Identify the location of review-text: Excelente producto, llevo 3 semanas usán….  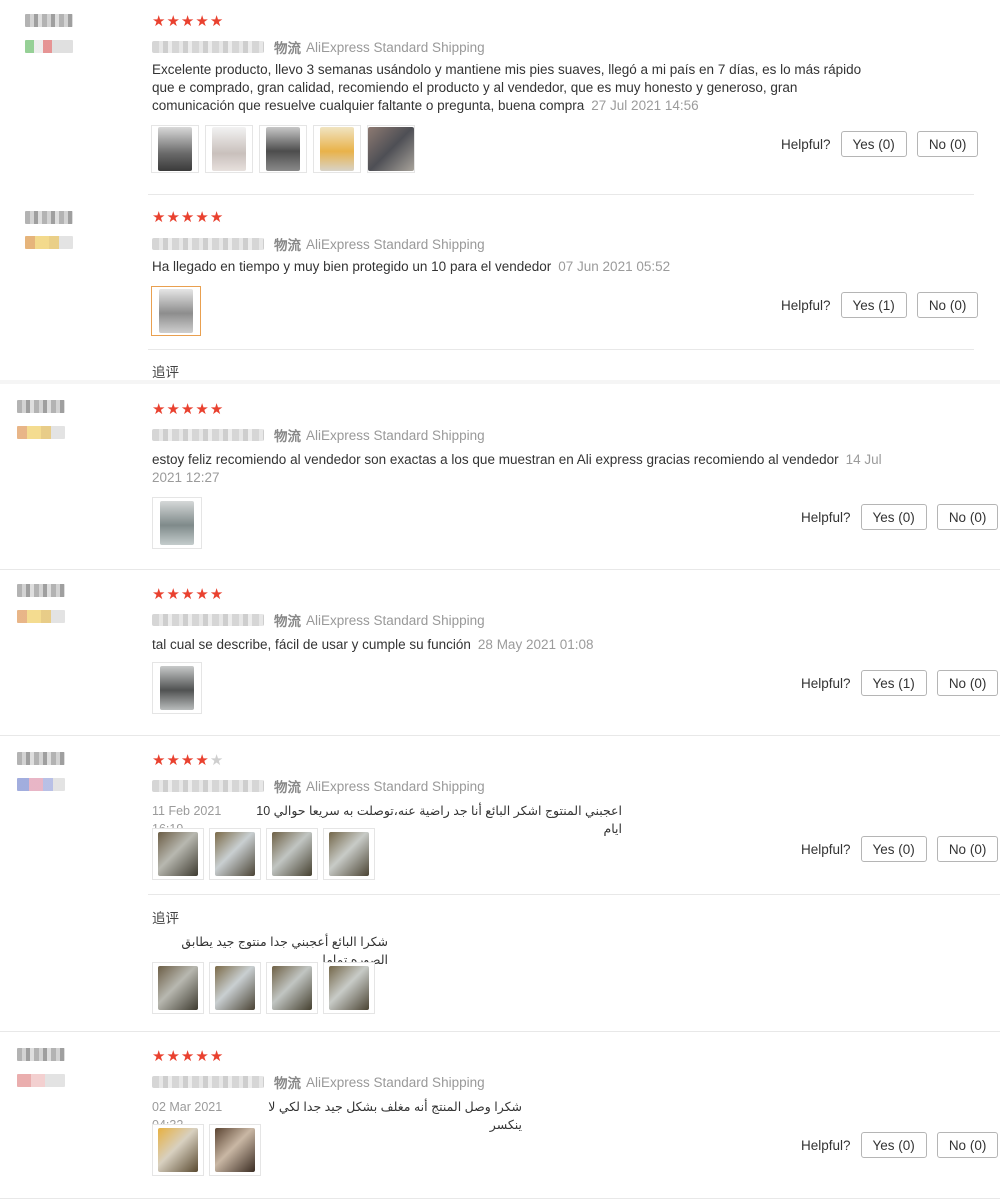
(512, 88).